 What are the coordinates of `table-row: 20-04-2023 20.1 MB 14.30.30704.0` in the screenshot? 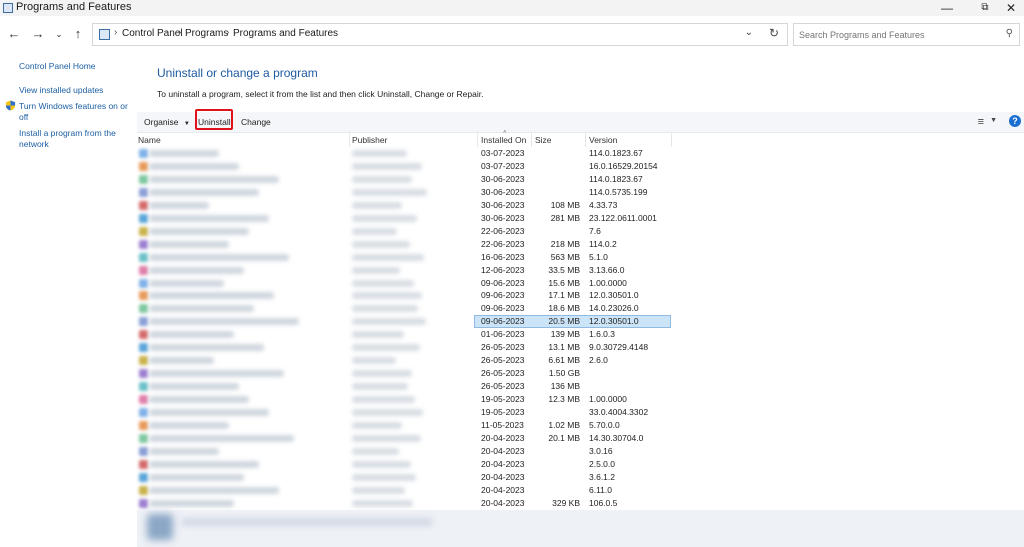 It's located at (580, 438).